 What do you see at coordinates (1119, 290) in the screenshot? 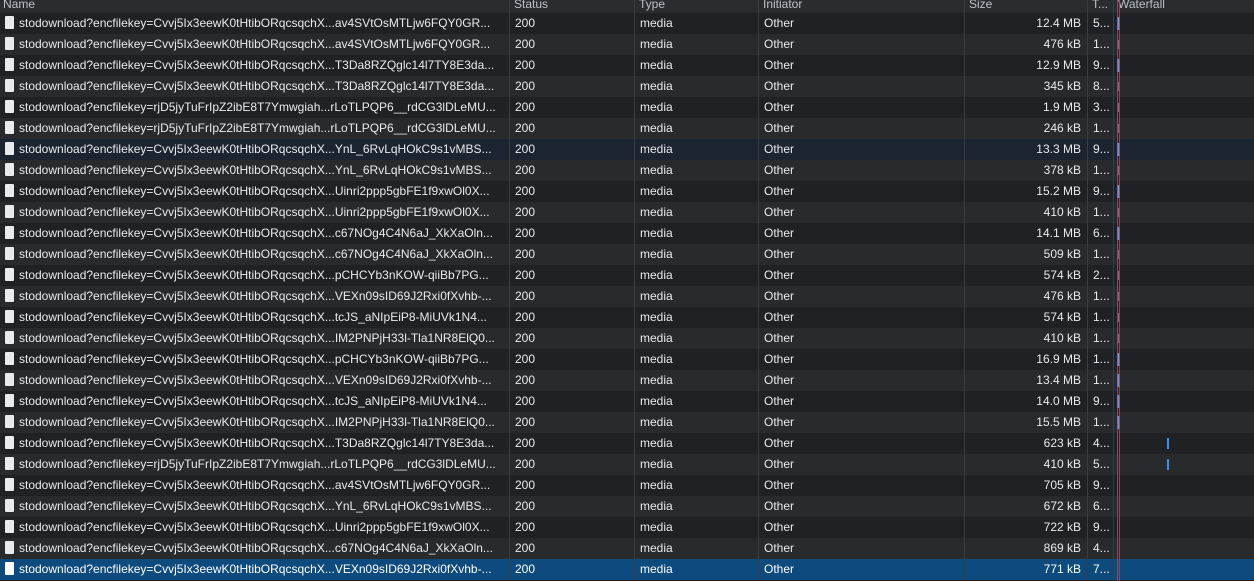
I see `waterfall-load-line` at bounding box center [1119, 290].